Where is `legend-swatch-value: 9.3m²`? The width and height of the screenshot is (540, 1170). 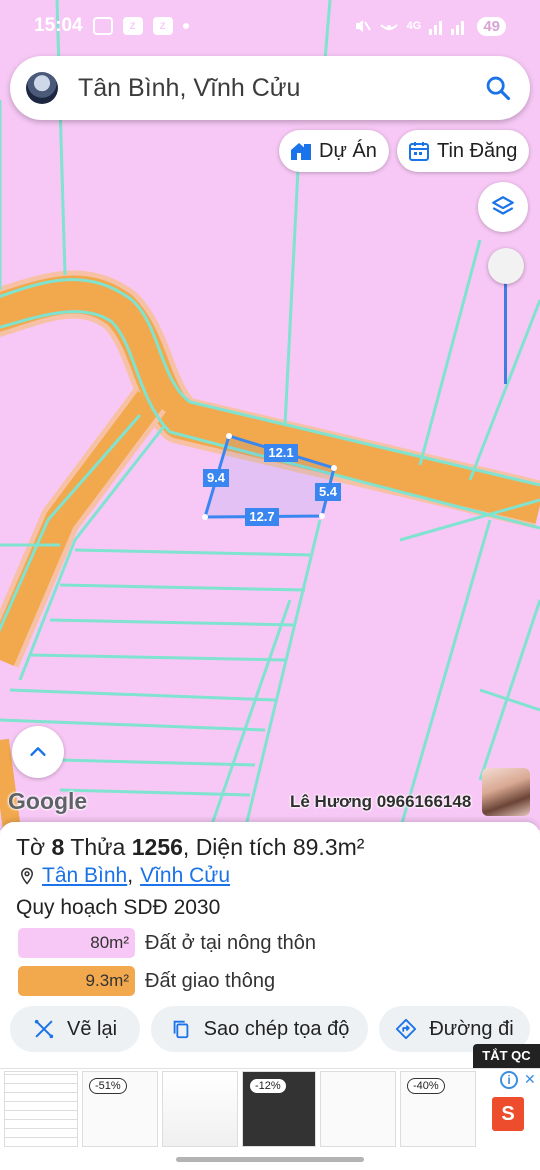 legend-swatch-value: 9.3m² is located at coordinates (76, 981).